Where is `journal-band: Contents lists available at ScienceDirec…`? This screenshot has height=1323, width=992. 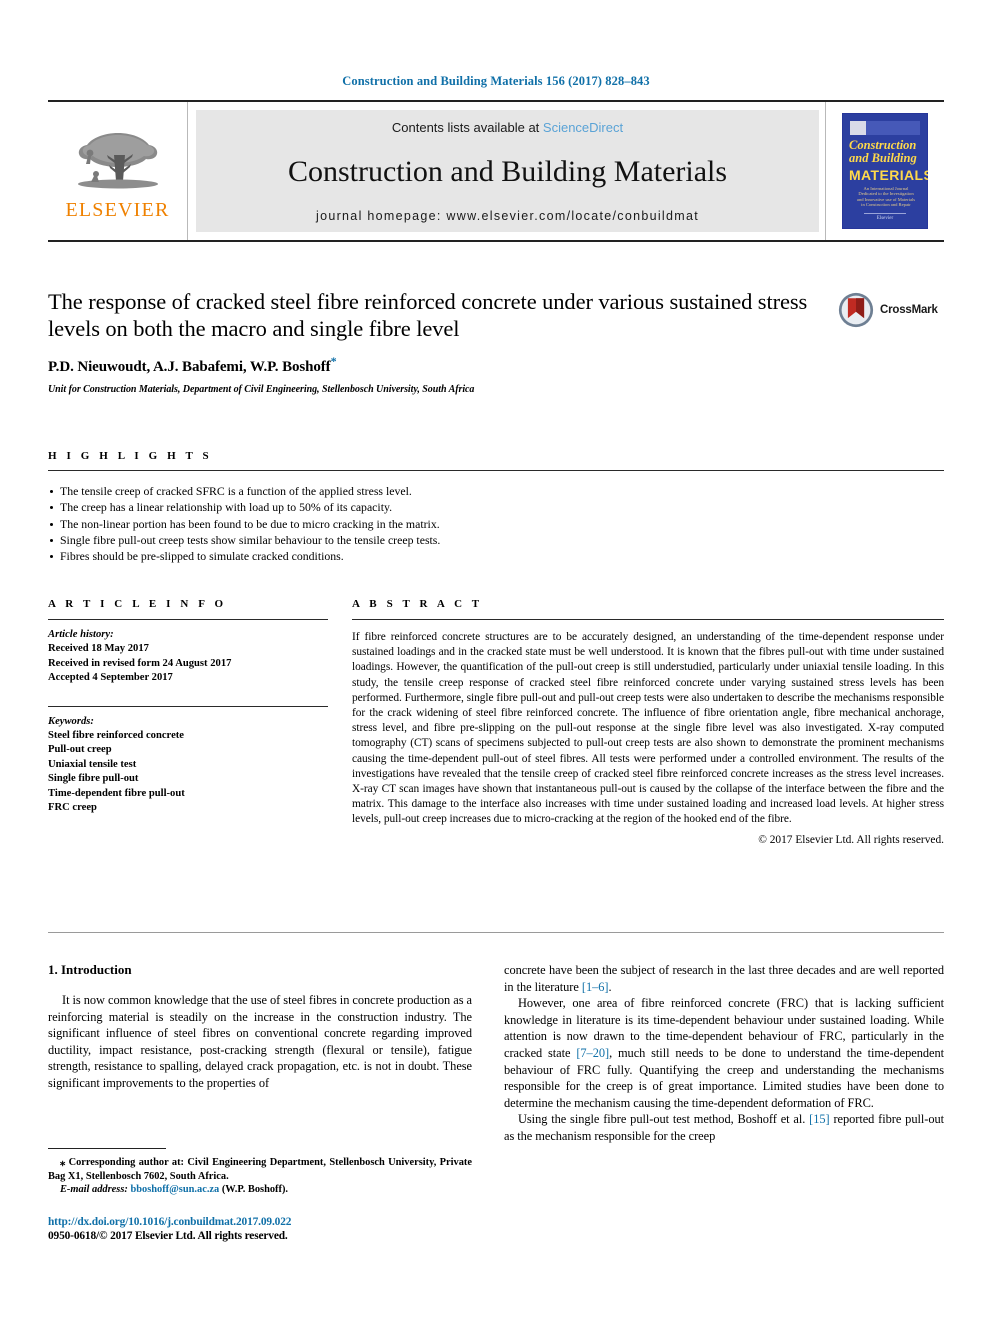
journal-band: Contents lists available at ScienceDirec… is located at coordinates (507, 171).